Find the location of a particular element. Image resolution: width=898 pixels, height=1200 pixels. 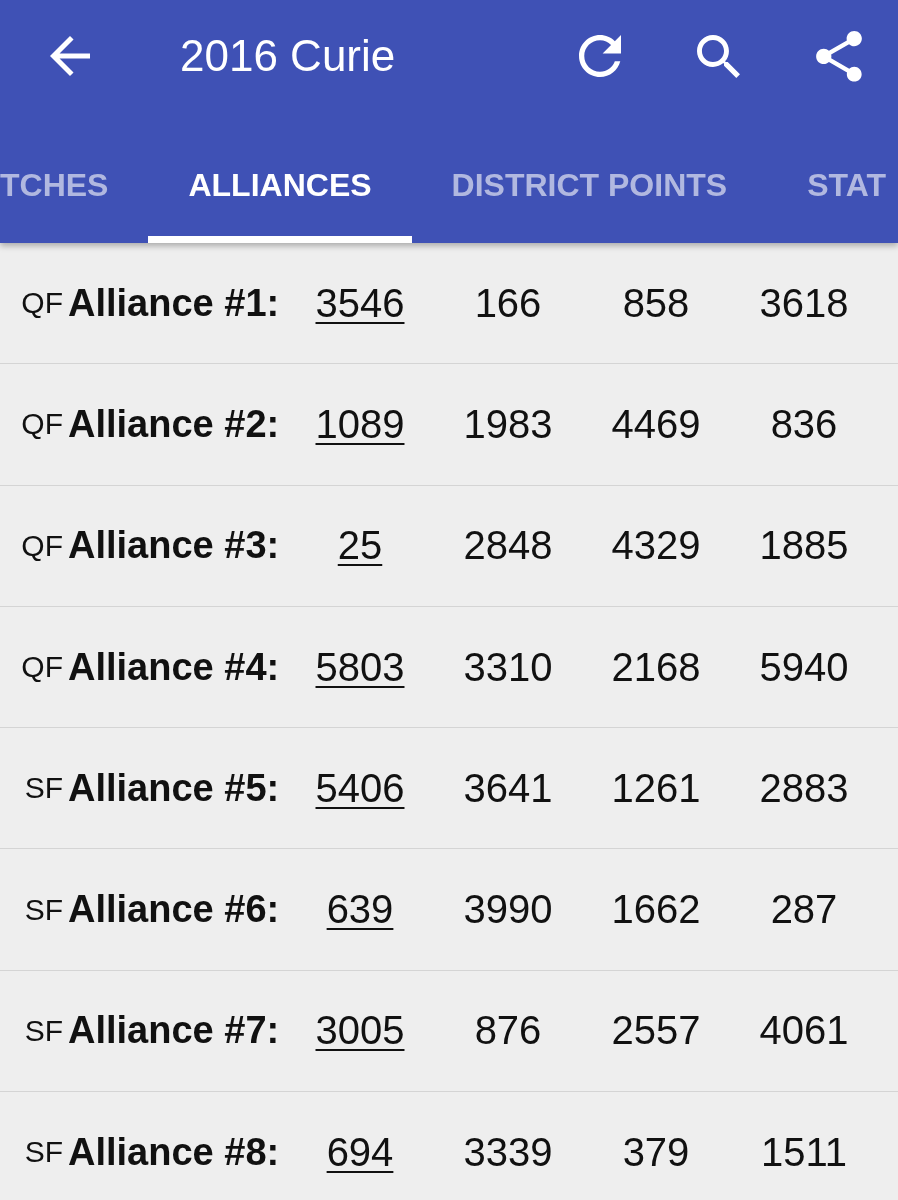

team-number: 2848 is located at coordinates (508, 546).